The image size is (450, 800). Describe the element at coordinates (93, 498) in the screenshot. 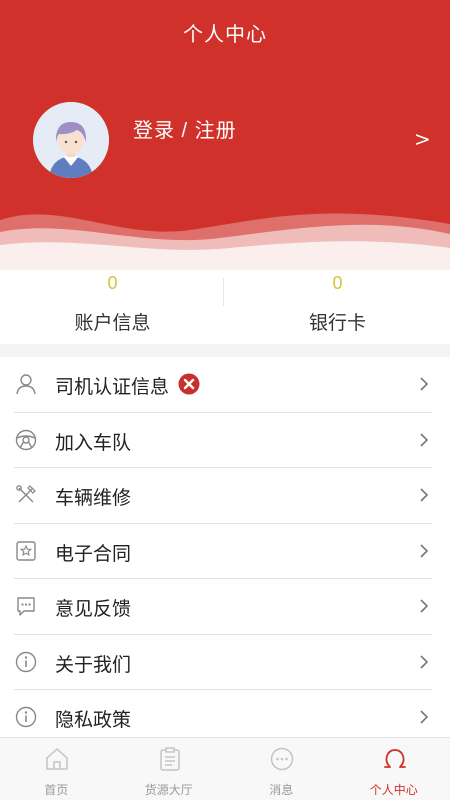

I see `menu-item-label: 车辆维修` at that location.